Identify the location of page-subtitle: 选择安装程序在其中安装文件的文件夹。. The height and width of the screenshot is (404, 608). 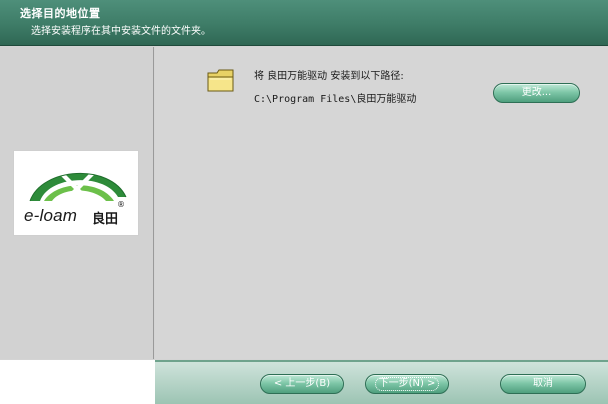
(121, 31).